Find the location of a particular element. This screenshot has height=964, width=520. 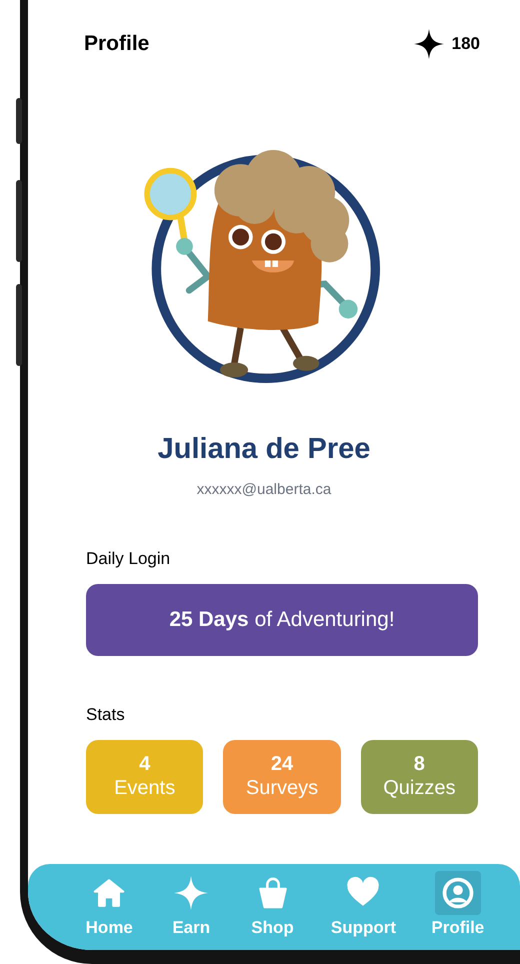

user-name: Juliana de Pree is located at coordinates (264, 449).